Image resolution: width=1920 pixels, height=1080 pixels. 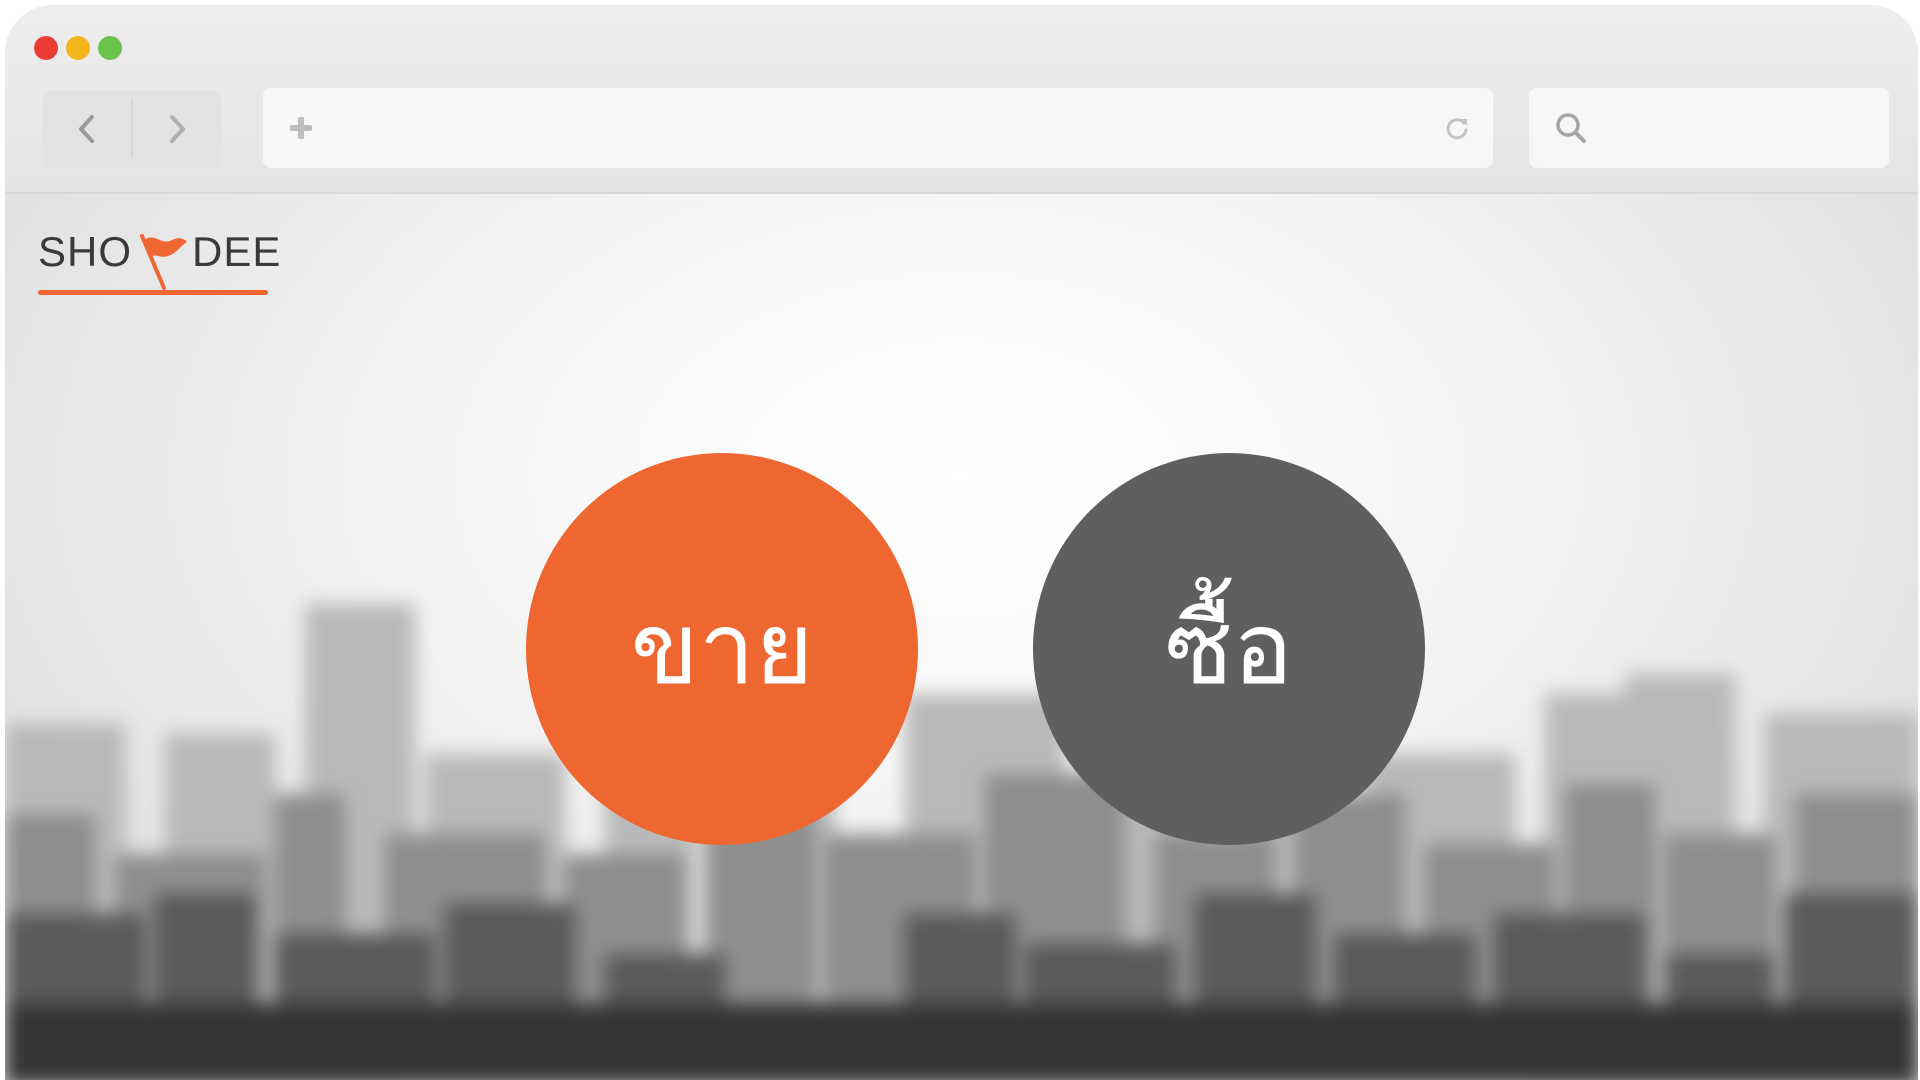 I want to click on sell-button: ขาย, so click(x=722, y=649).